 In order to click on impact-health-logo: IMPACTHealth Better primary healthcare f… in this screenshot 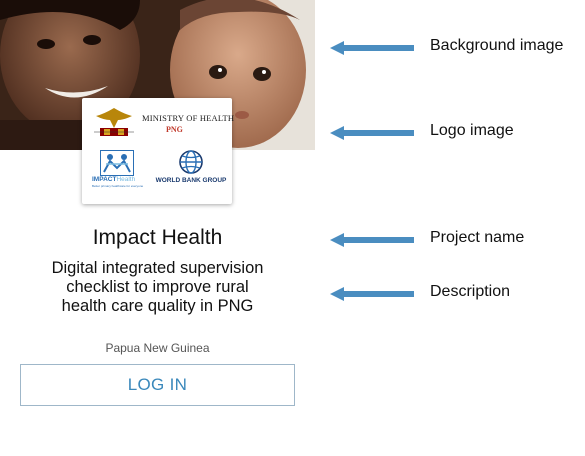, I will do `click(118, 172)`.